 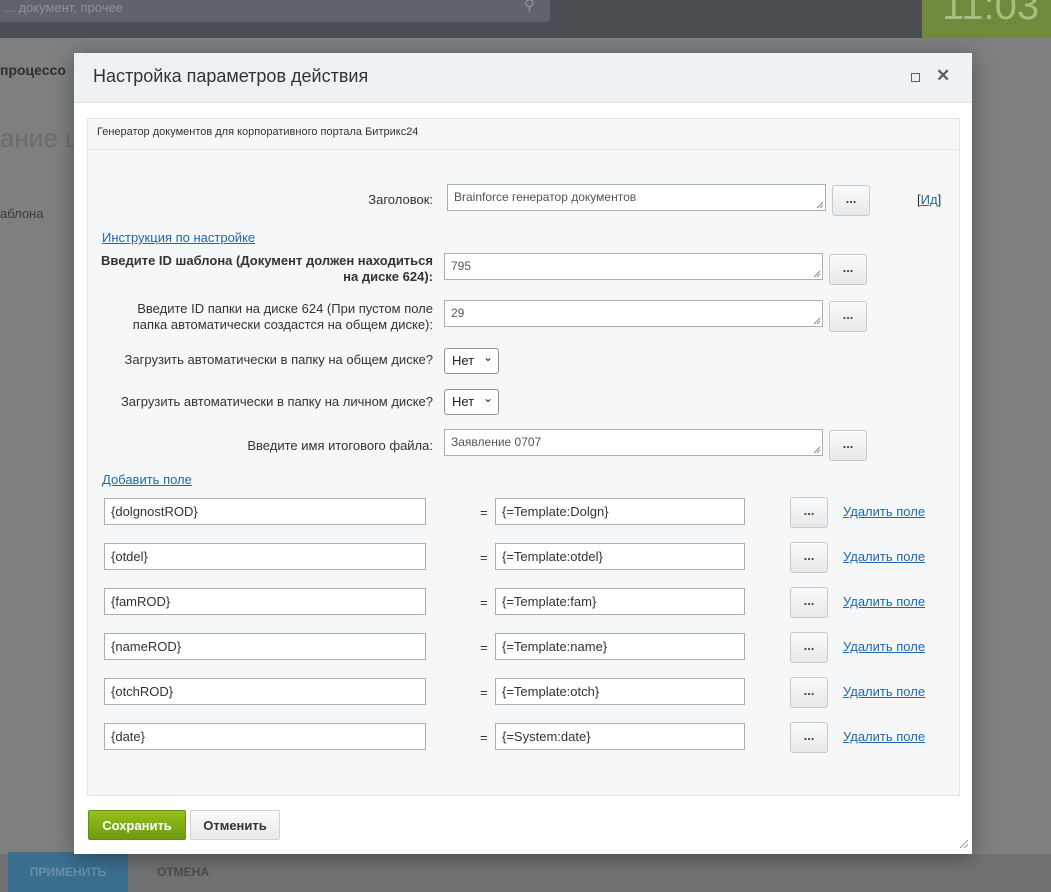 I want to click on upload-common-select: Нет ⌄, so click(x=471, y=361).